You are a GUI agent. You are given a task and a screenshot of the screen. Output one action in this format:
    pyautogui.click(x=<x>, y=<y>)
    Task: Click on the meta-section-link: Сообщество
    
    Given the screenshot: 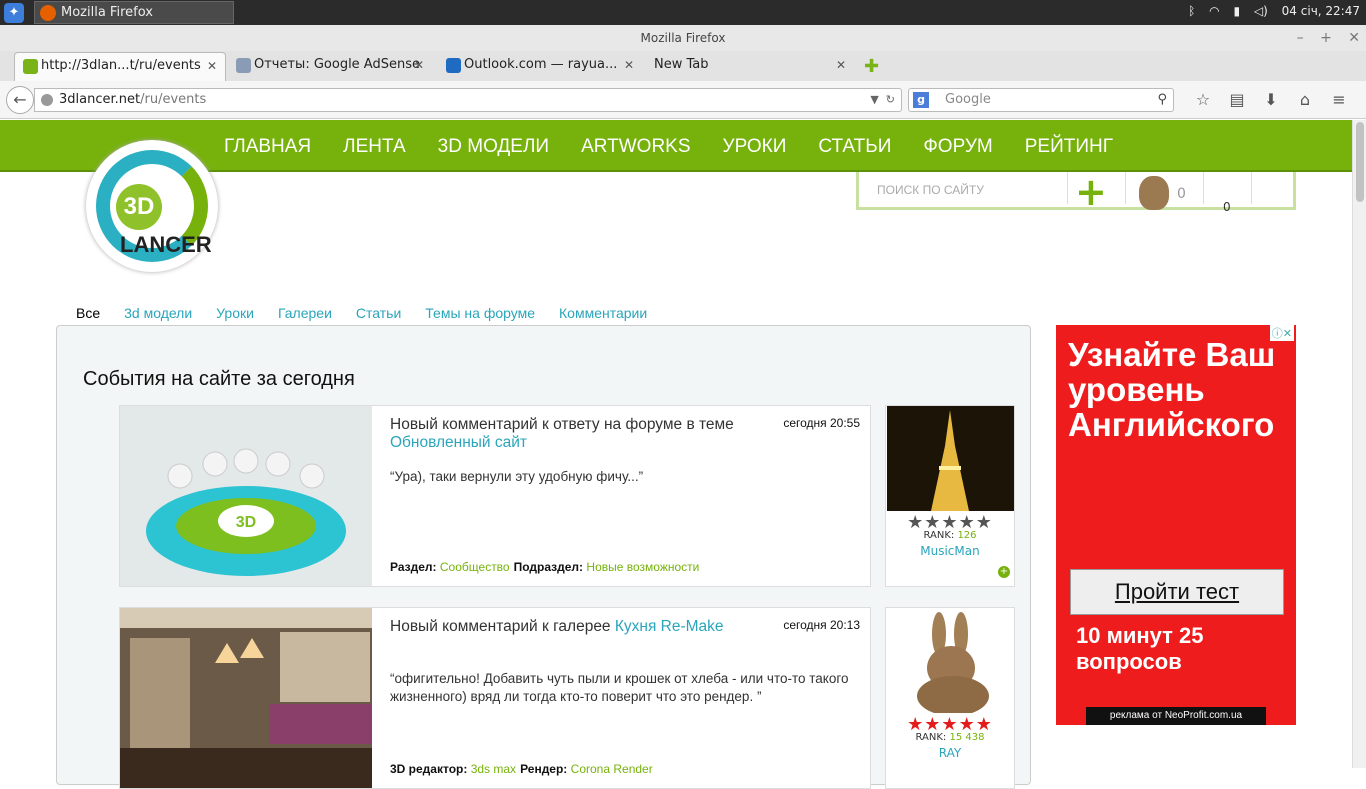 What is the action you would take?
    pyautogui.click(x=475, y=567)
    